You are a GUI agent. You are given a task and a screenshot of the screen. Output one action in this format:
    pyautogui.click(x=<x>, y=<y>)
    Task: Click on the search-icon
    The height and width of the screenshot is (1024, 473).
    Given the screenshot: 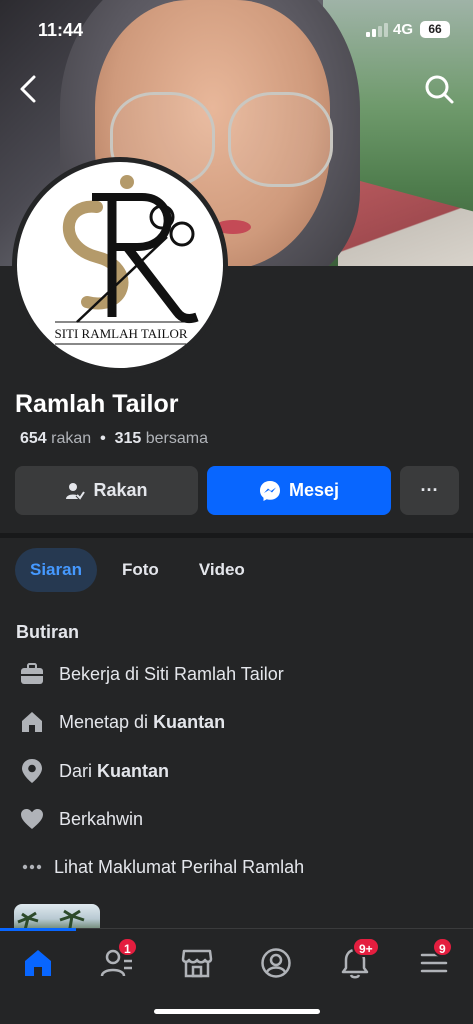 What is the action you would take?
    pyautogui.click(x=439, y=89)
    